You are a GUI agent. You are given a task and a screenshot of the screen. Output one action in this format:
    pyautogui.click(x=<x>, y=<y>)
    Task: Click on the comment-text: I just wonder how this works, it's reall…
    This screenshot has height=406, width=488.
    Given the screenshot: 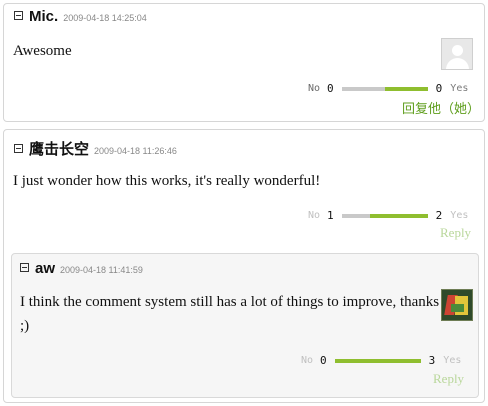 What is the action you would take?
    pyautogui.click(x=167, y=181)
    